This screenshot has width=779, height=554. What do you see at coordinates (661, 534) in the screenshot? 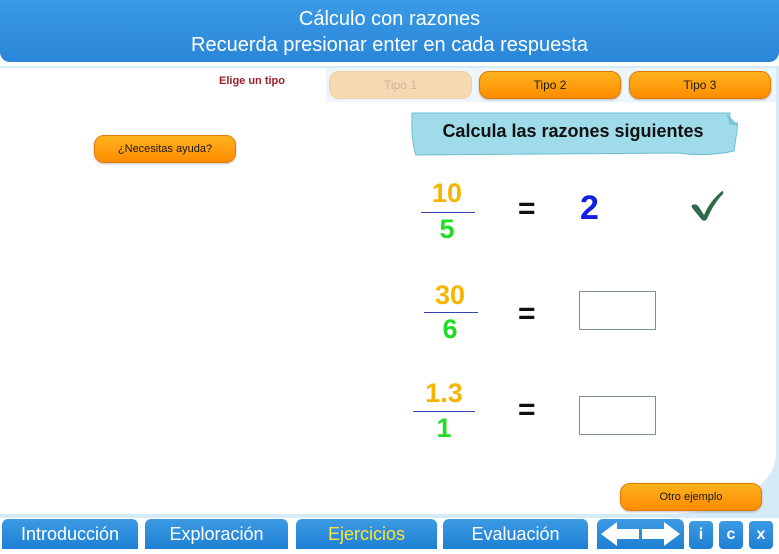
I see `arrow-right-icon` at bounding box center [661, 534].